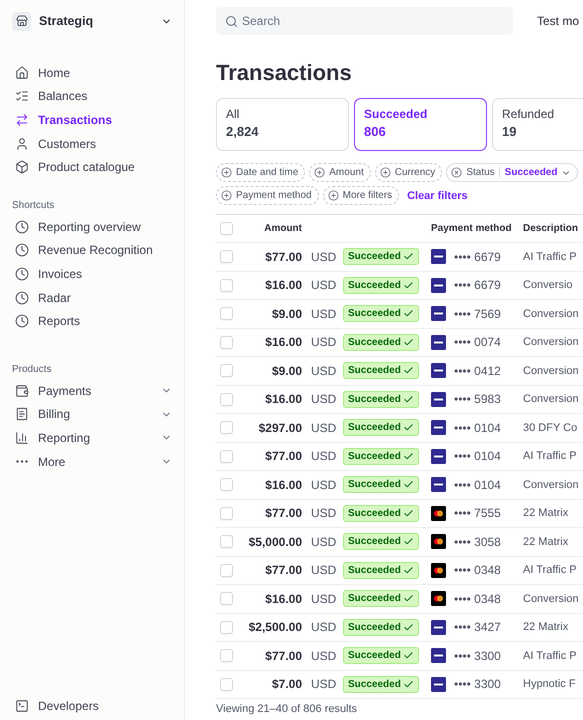 The height and width of the screenshot is (720, 583). Describe the element at coordinates (420, 124) in the screenshot. I see `status-tab: Succeeded 806` at that location.